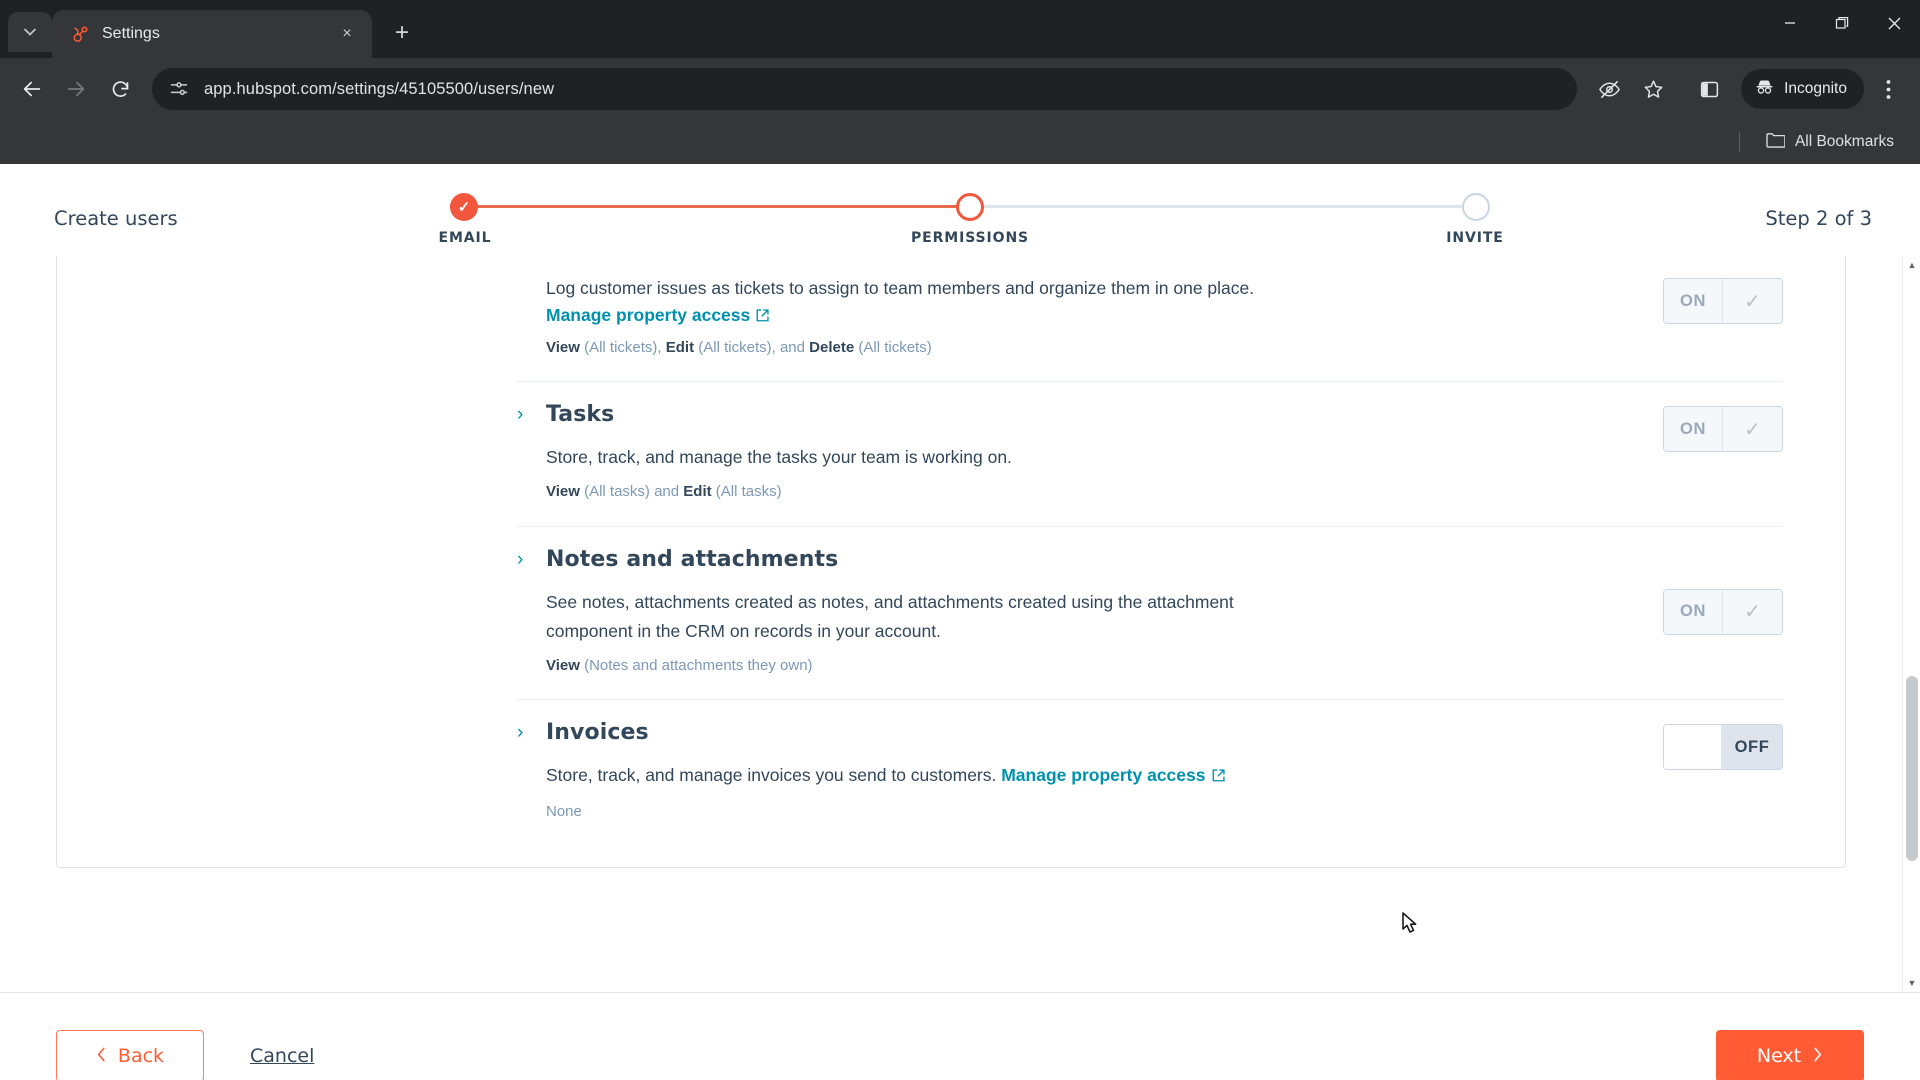 This screenshot has height=1080, width=1920. What do you see at coordinates (212, 34) in the screenshot?
I see `browser-tab: Settings ×` at bounding box center [212, 34].